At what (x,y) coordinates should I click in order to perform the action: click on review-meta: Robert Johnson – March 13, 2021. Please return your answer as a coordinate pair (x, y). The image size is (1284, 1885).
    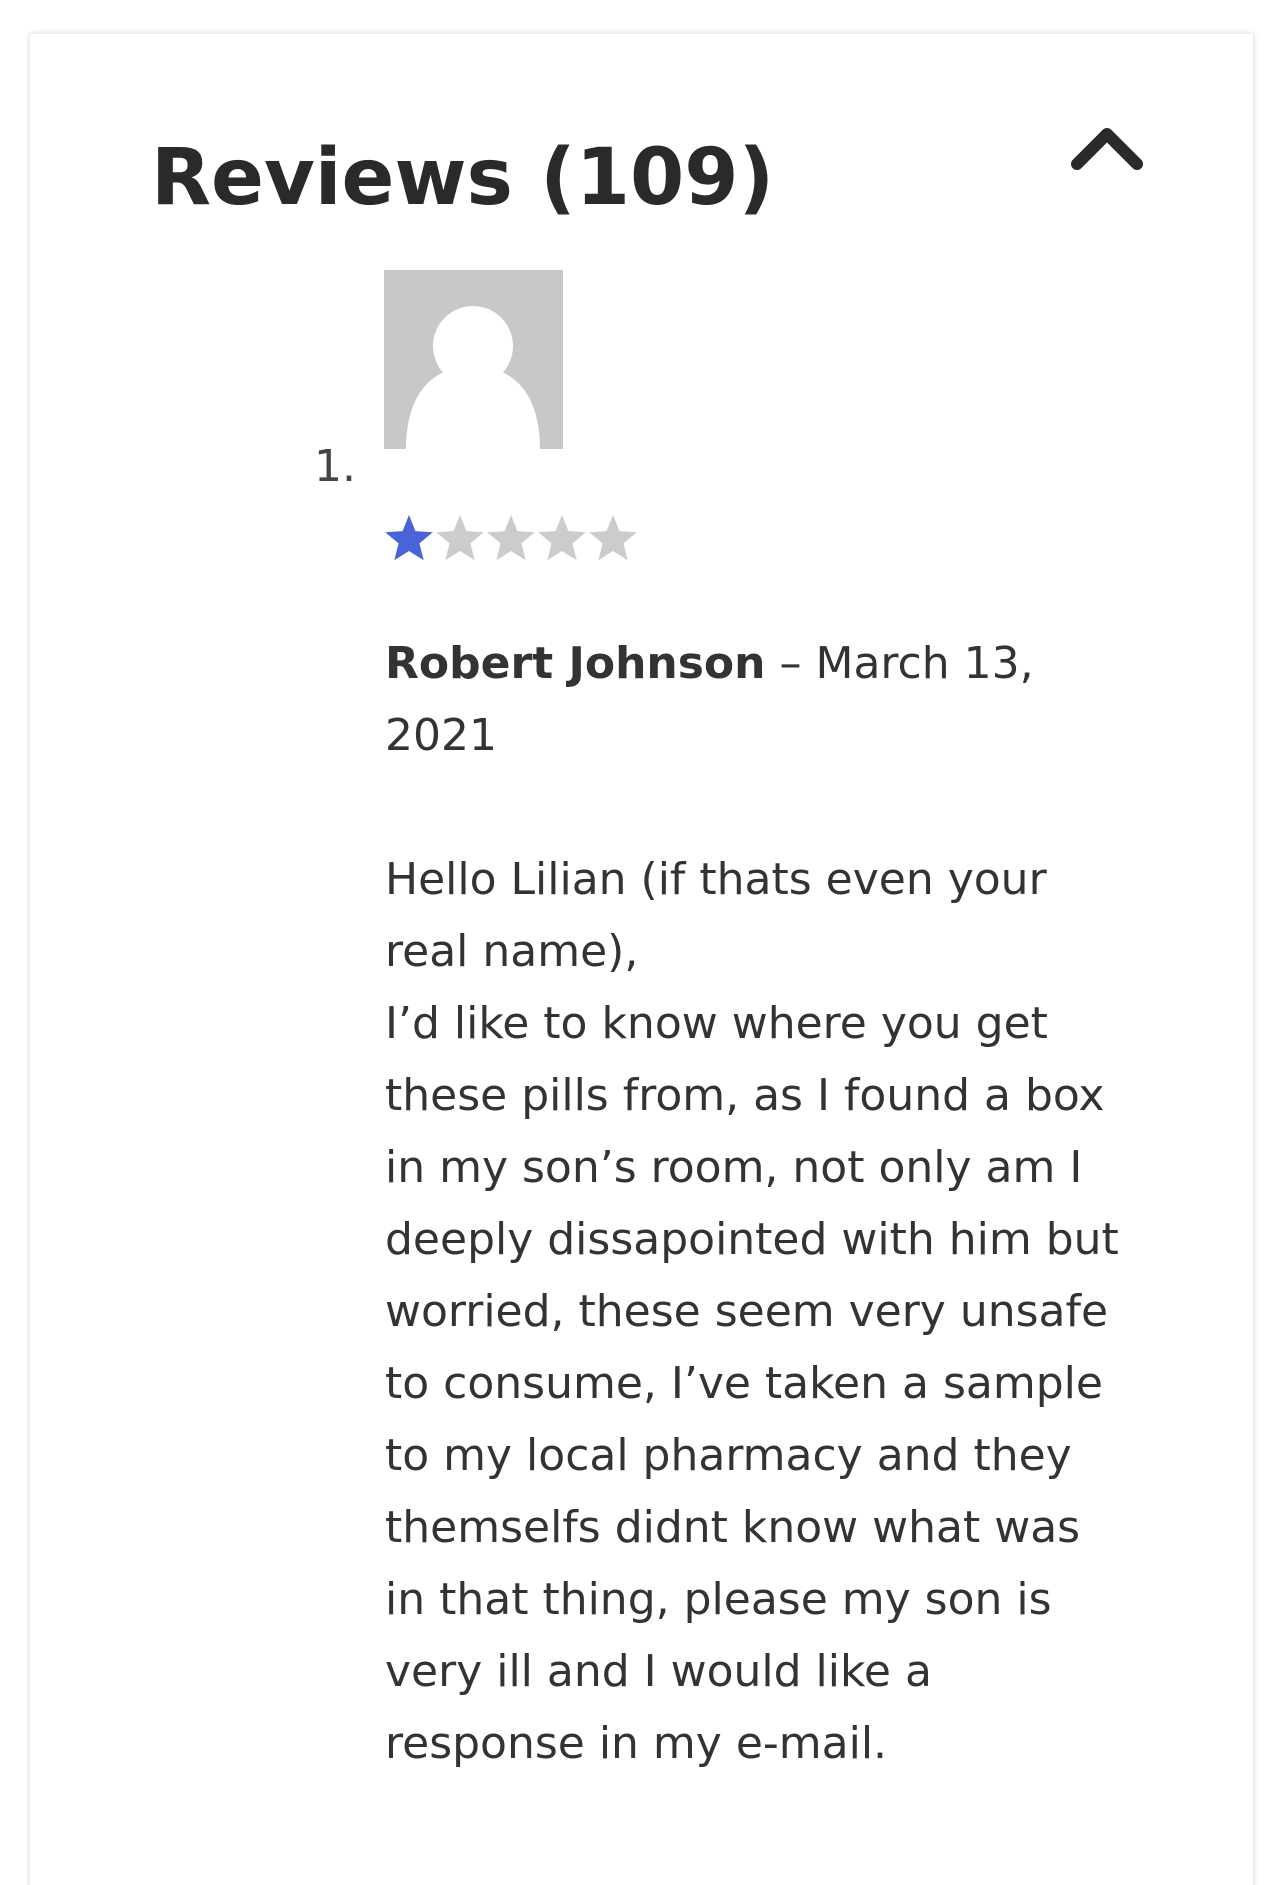
    Looking at the image, I should click on (765, 700).